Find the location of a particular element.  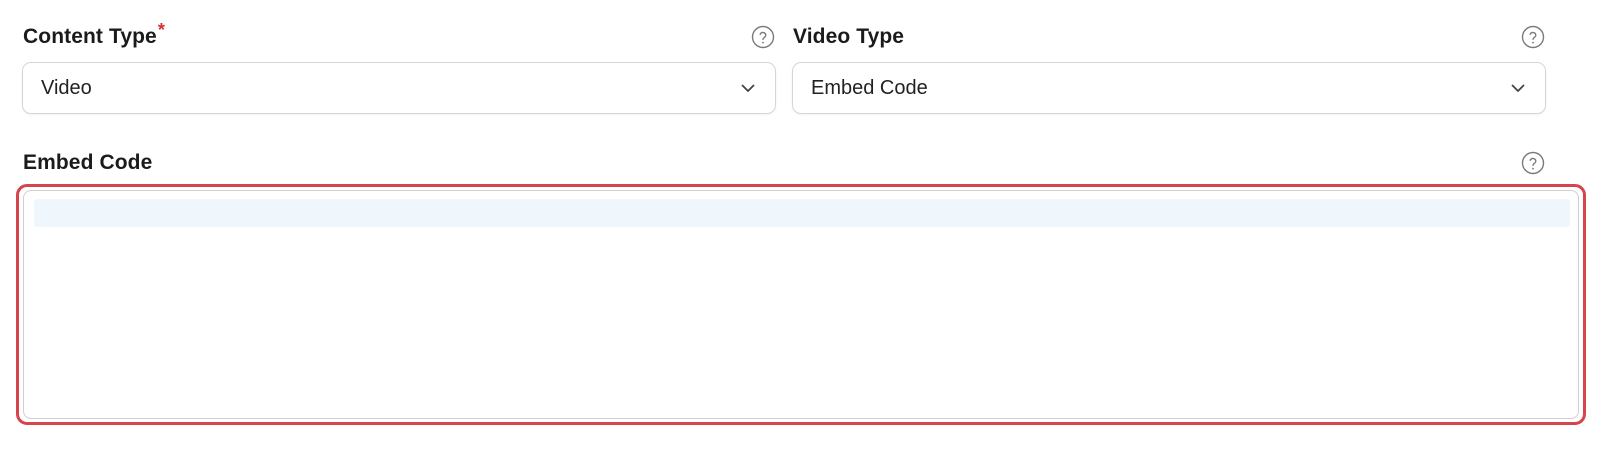

required-asterisk: * is located at coordinates (161, 30).